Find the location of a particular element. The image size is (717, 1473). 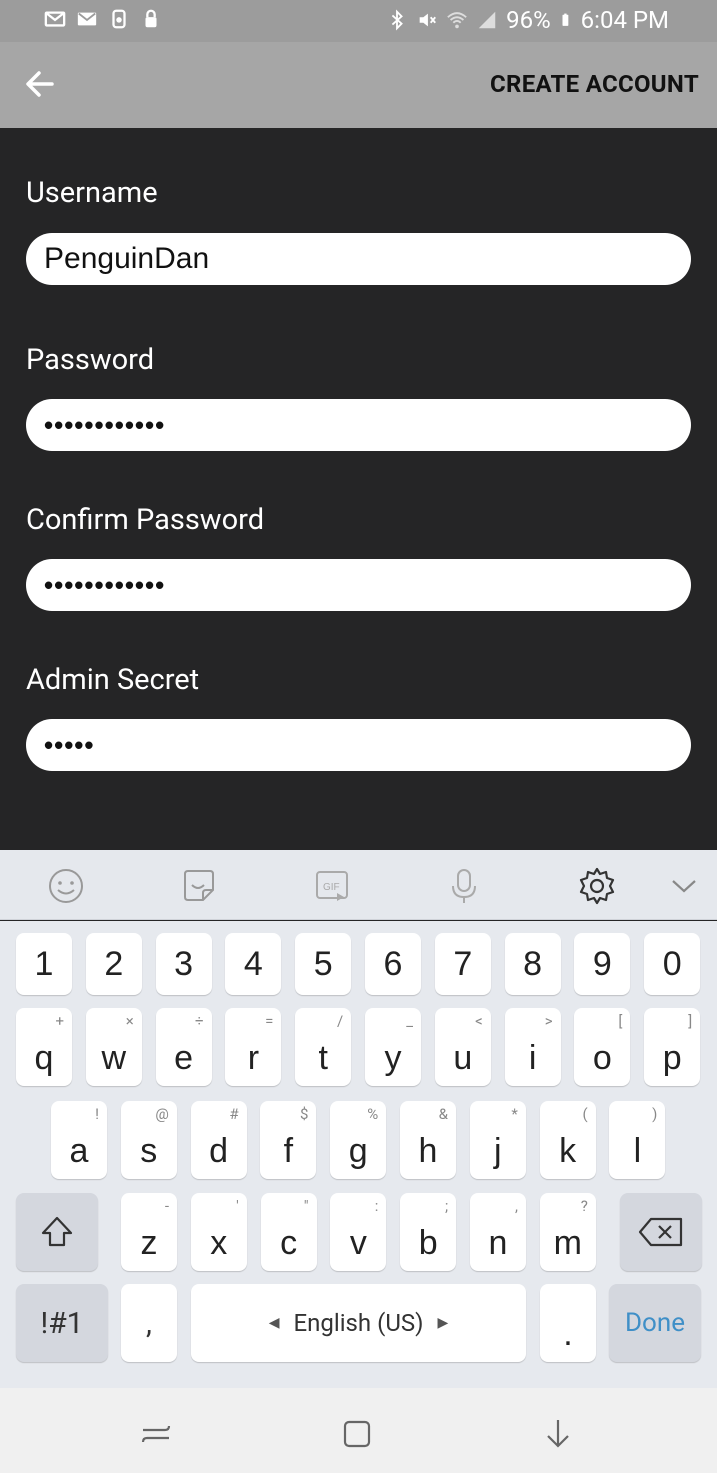

key-label: j is located at coordinates (498, 1151).